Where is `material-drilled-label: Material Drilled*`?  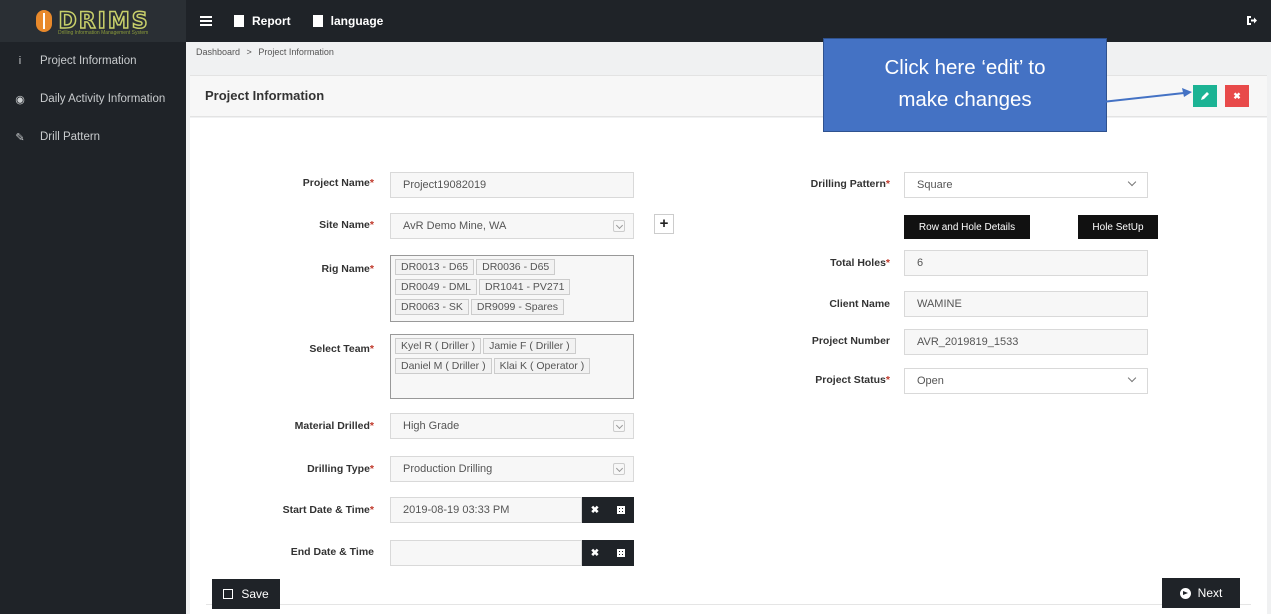 material-drilled-label: Material Drilled* is located at coordinates (334, 426).